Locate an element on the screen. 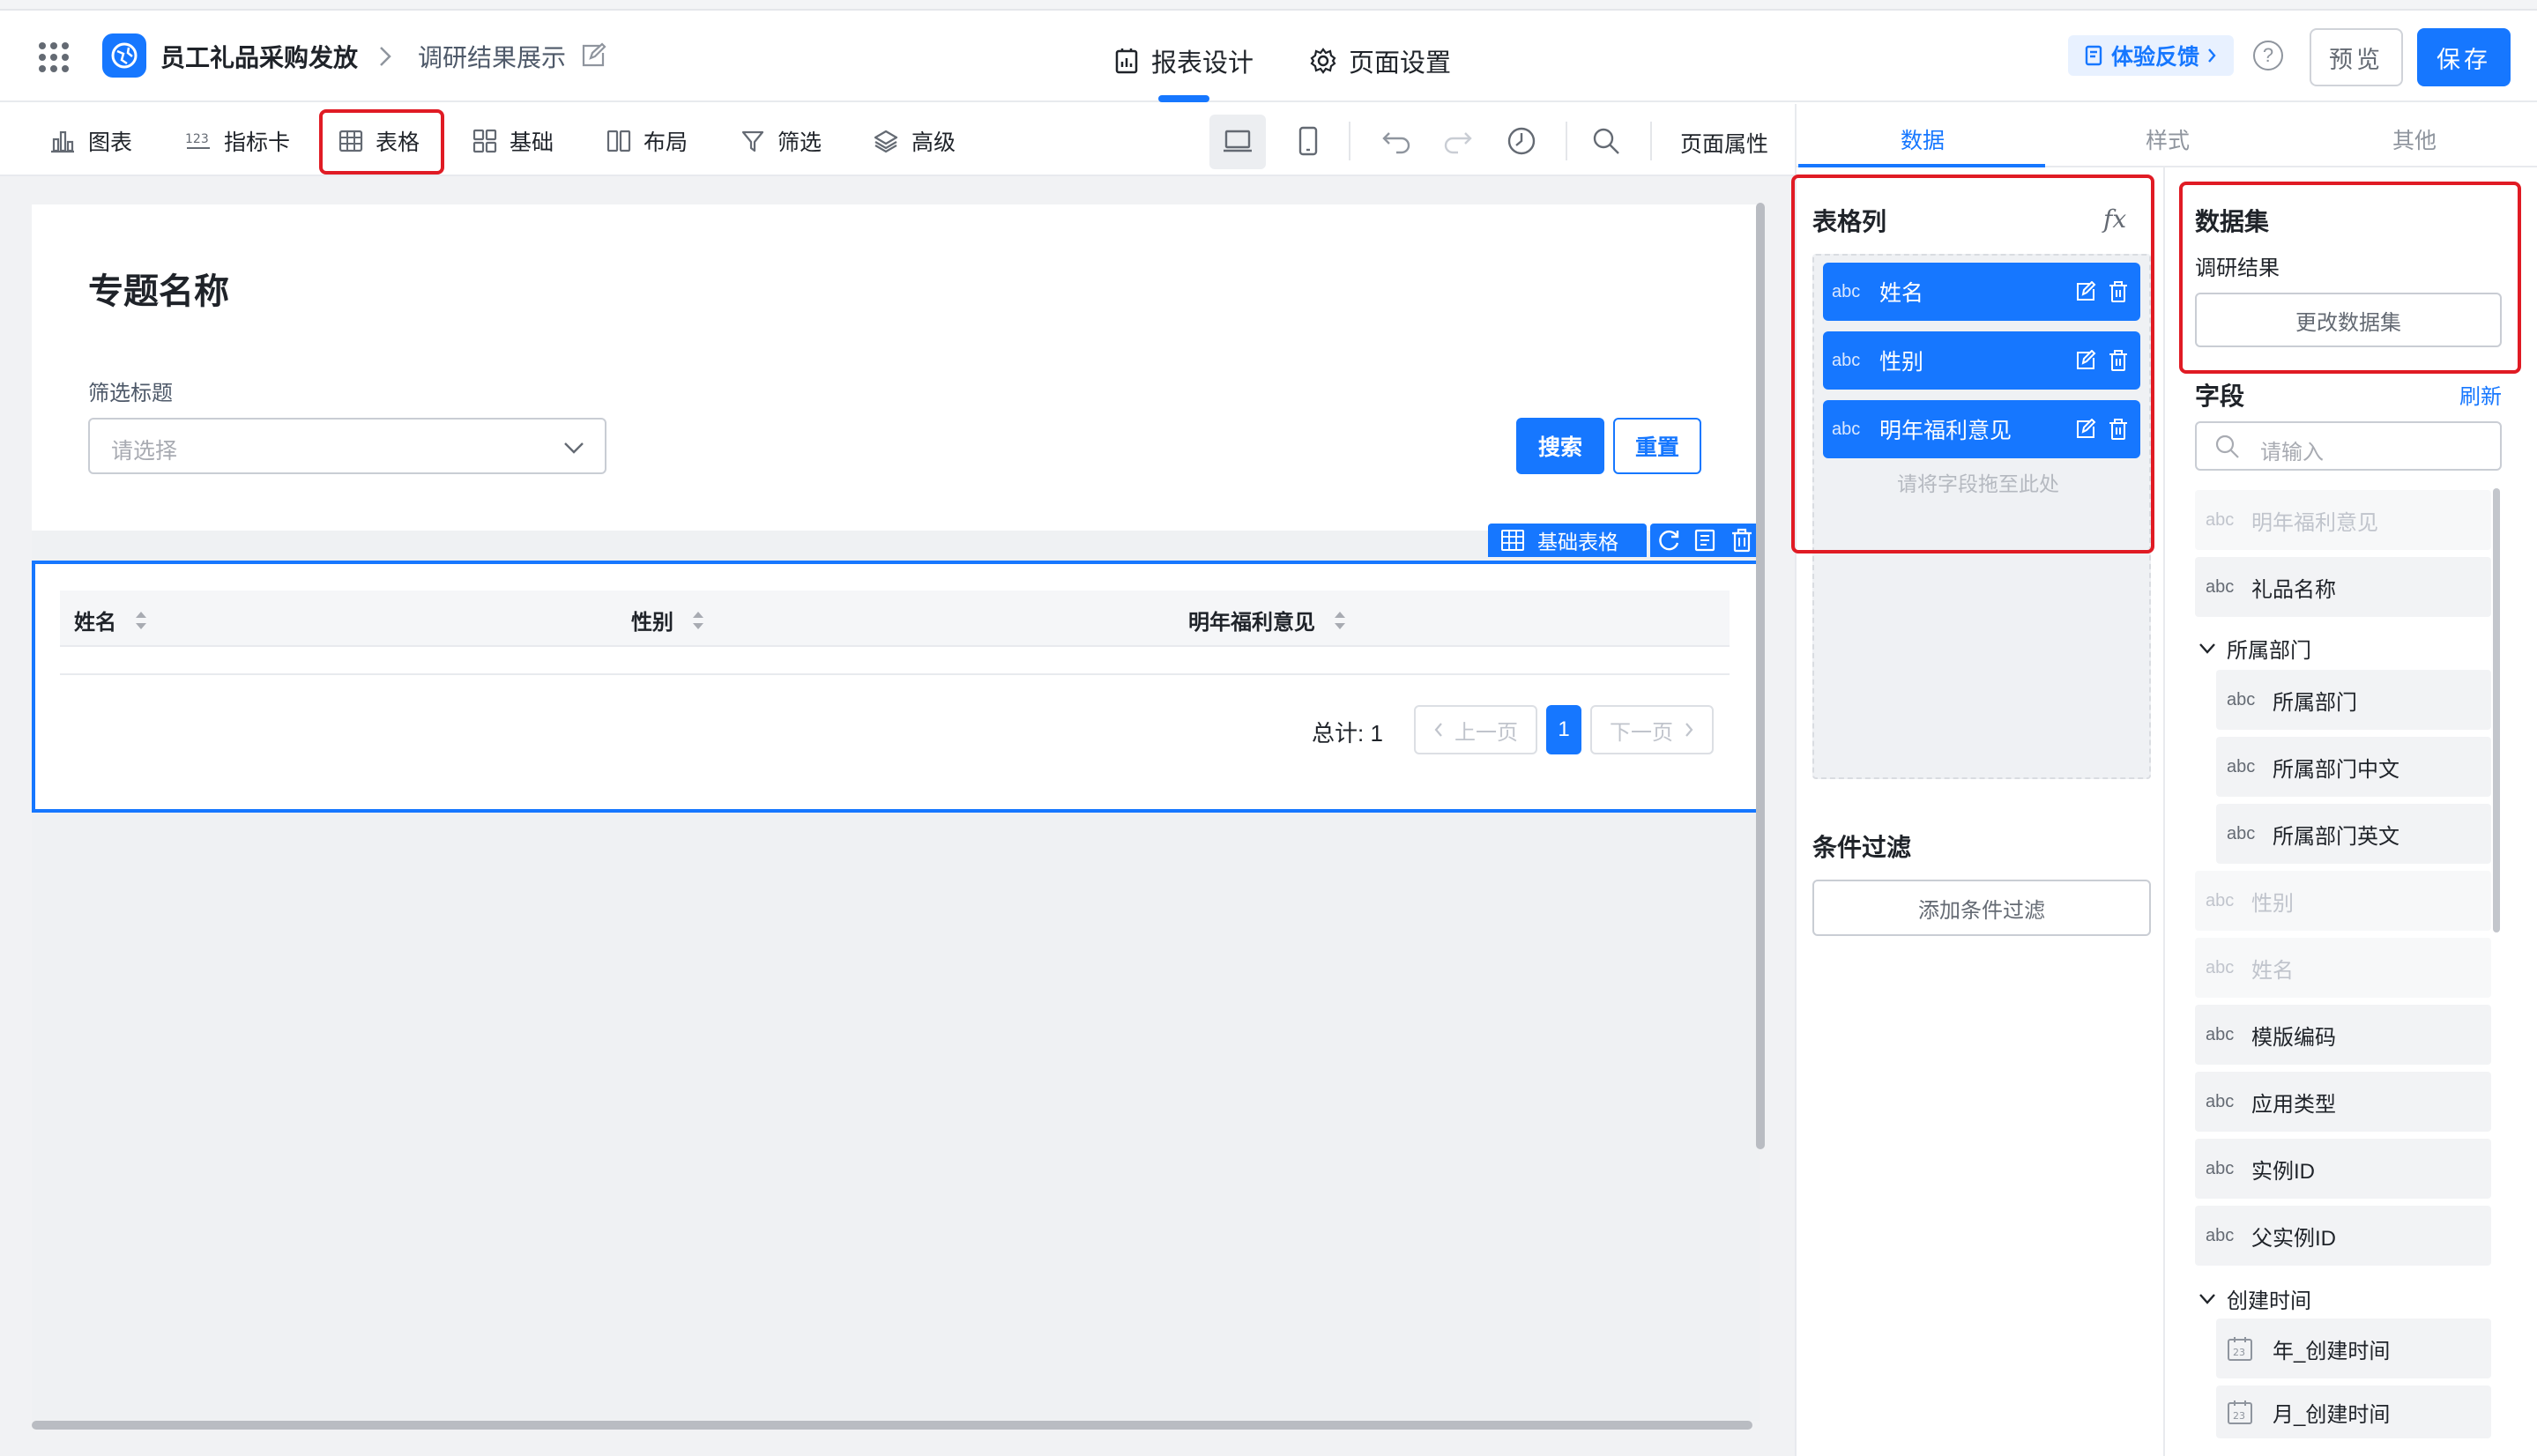 Image resolution: width=2537 pixels, height=1456 pixels. next-page-button: 下一页 is located at coordinates (1652, 729).